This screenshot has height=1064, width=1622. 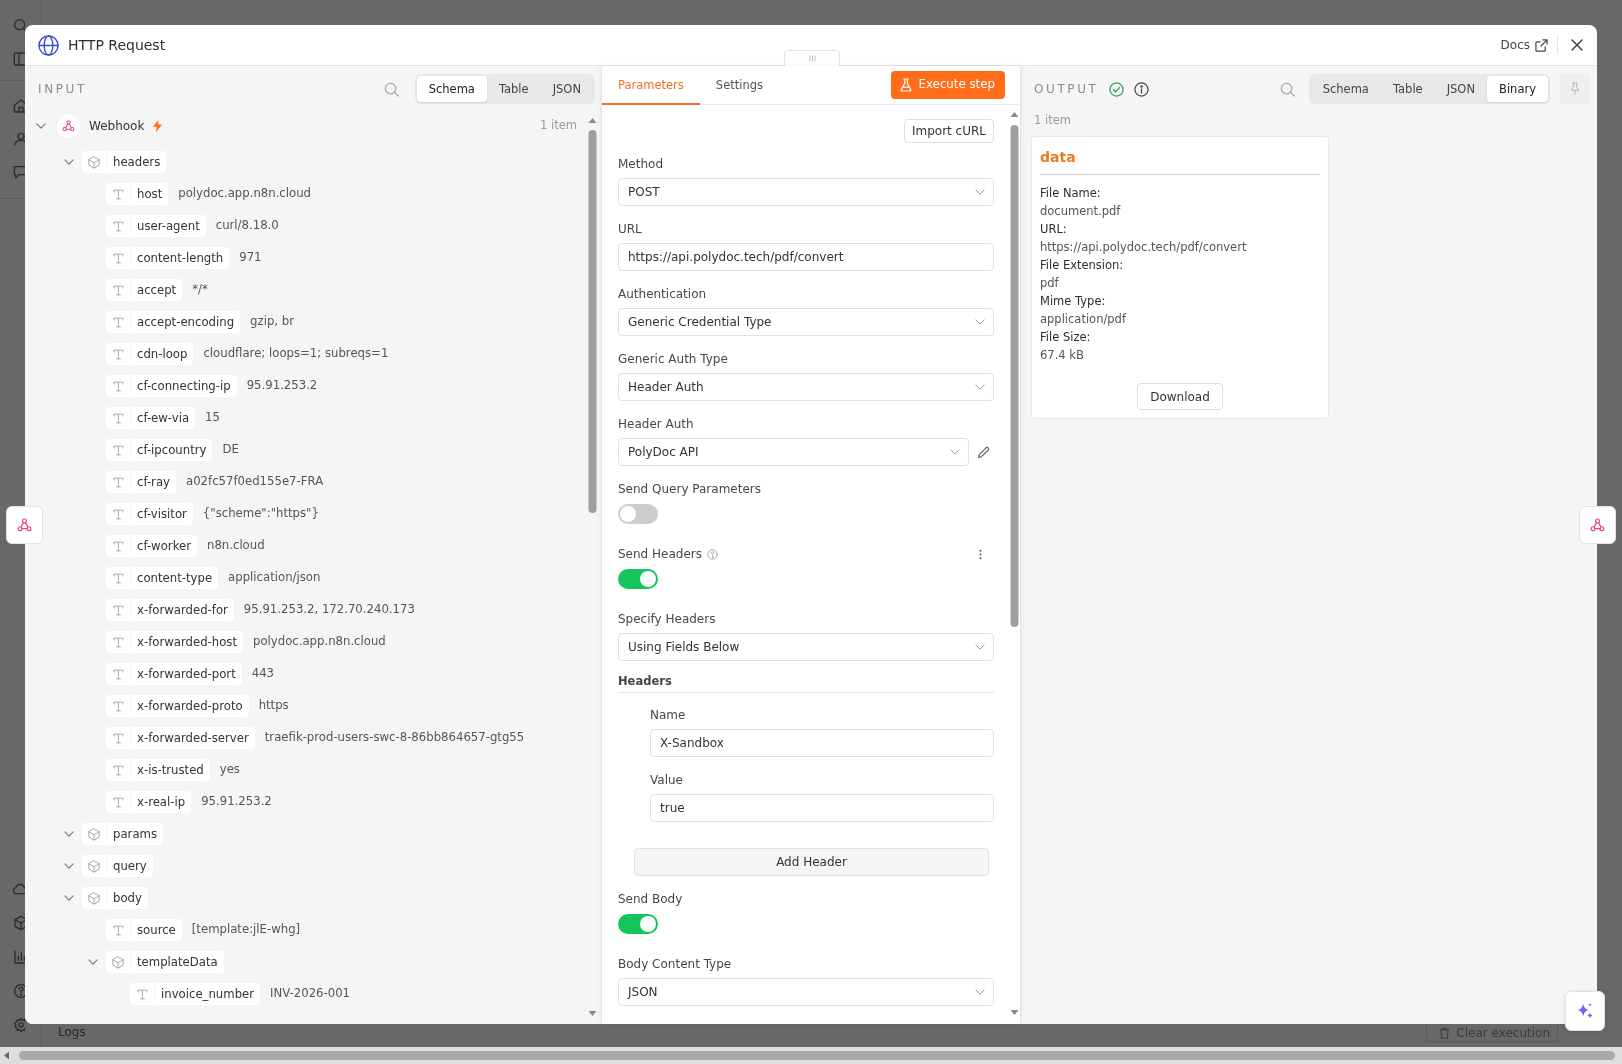 I want to click on field-key: x-forwarded-proto, so click(x=190, y=706).